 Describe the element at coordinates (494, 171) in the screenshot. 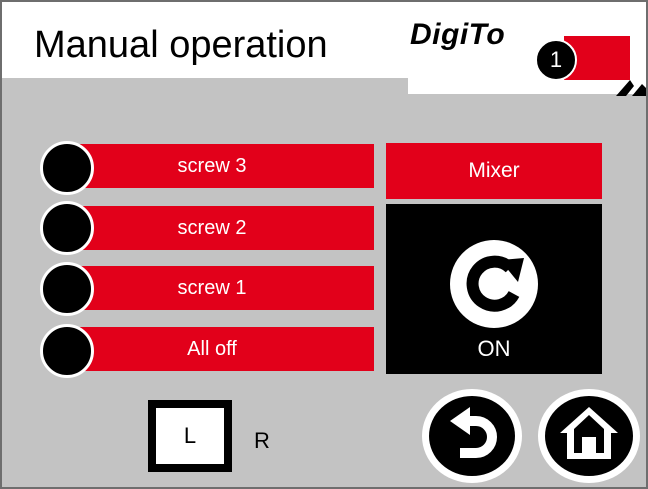

I see `mixer-label: Mixer` at that location.